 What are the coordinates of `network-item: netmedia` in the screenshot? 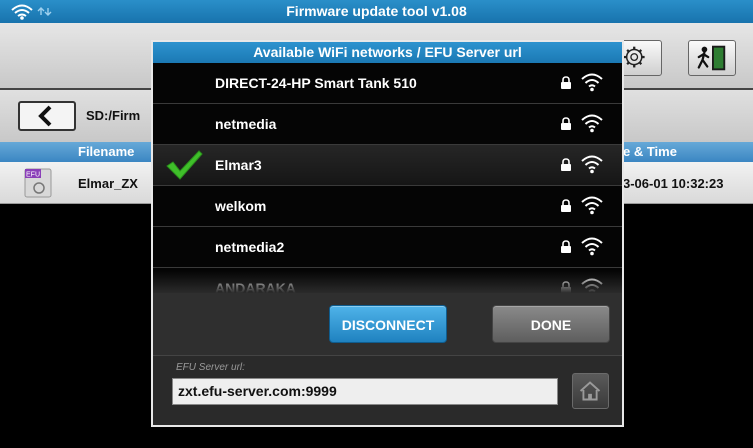 It's located at (387, 124).